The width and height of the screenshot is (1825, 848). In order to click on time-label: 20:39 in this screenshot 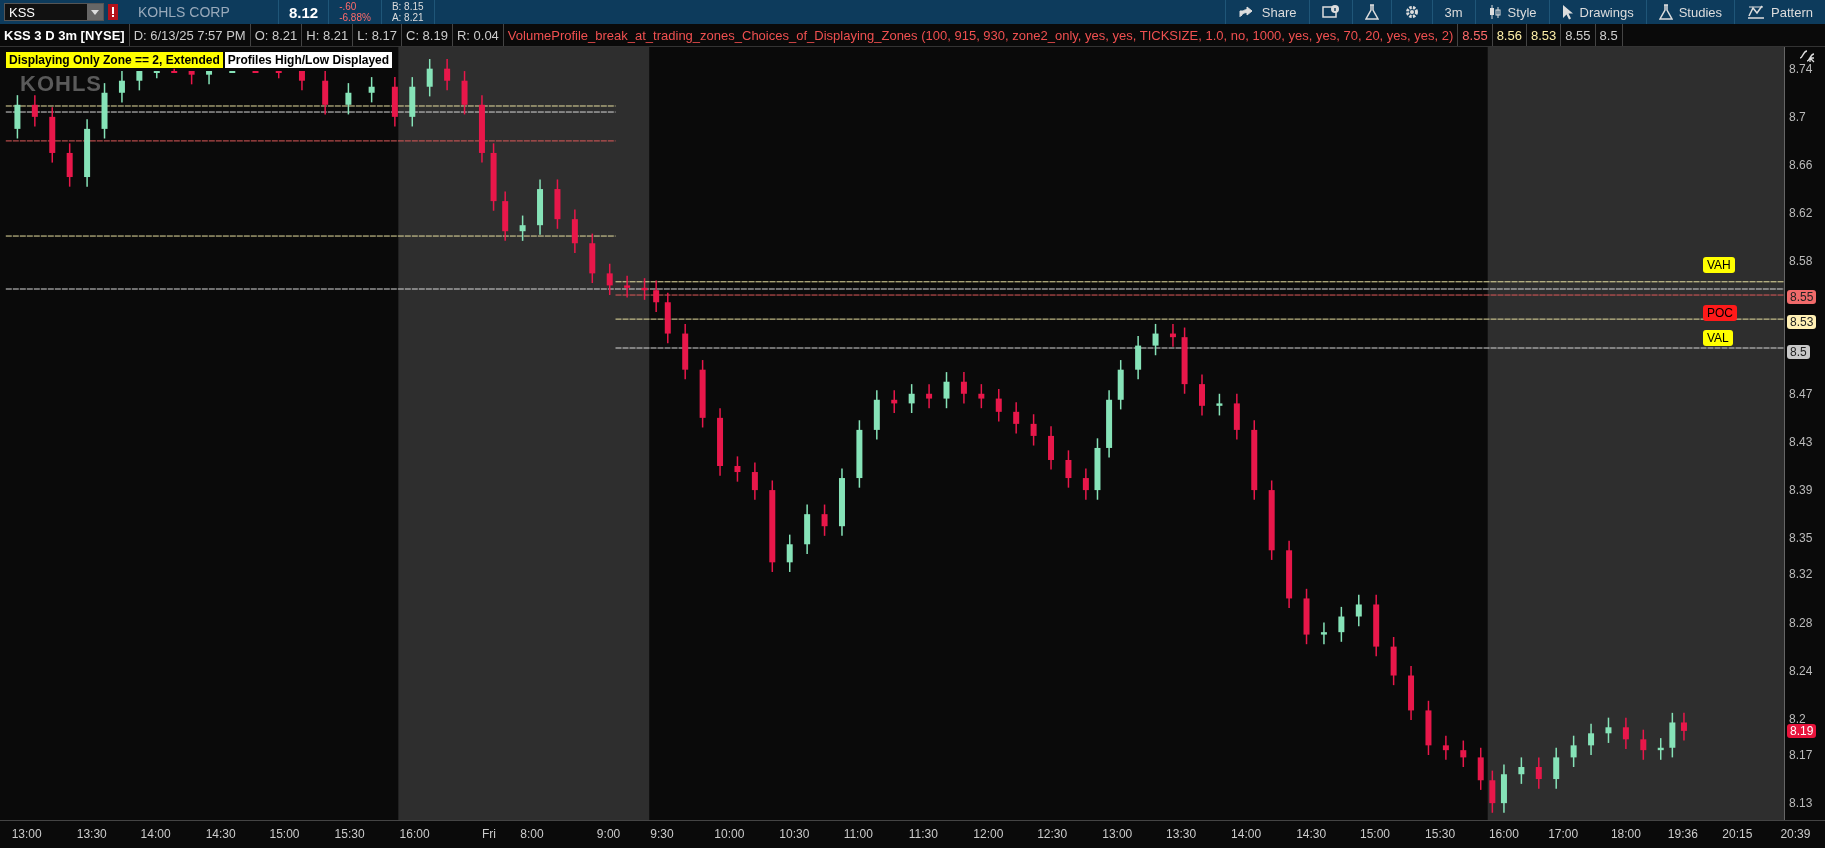, I will do `click(1795, 834)`.